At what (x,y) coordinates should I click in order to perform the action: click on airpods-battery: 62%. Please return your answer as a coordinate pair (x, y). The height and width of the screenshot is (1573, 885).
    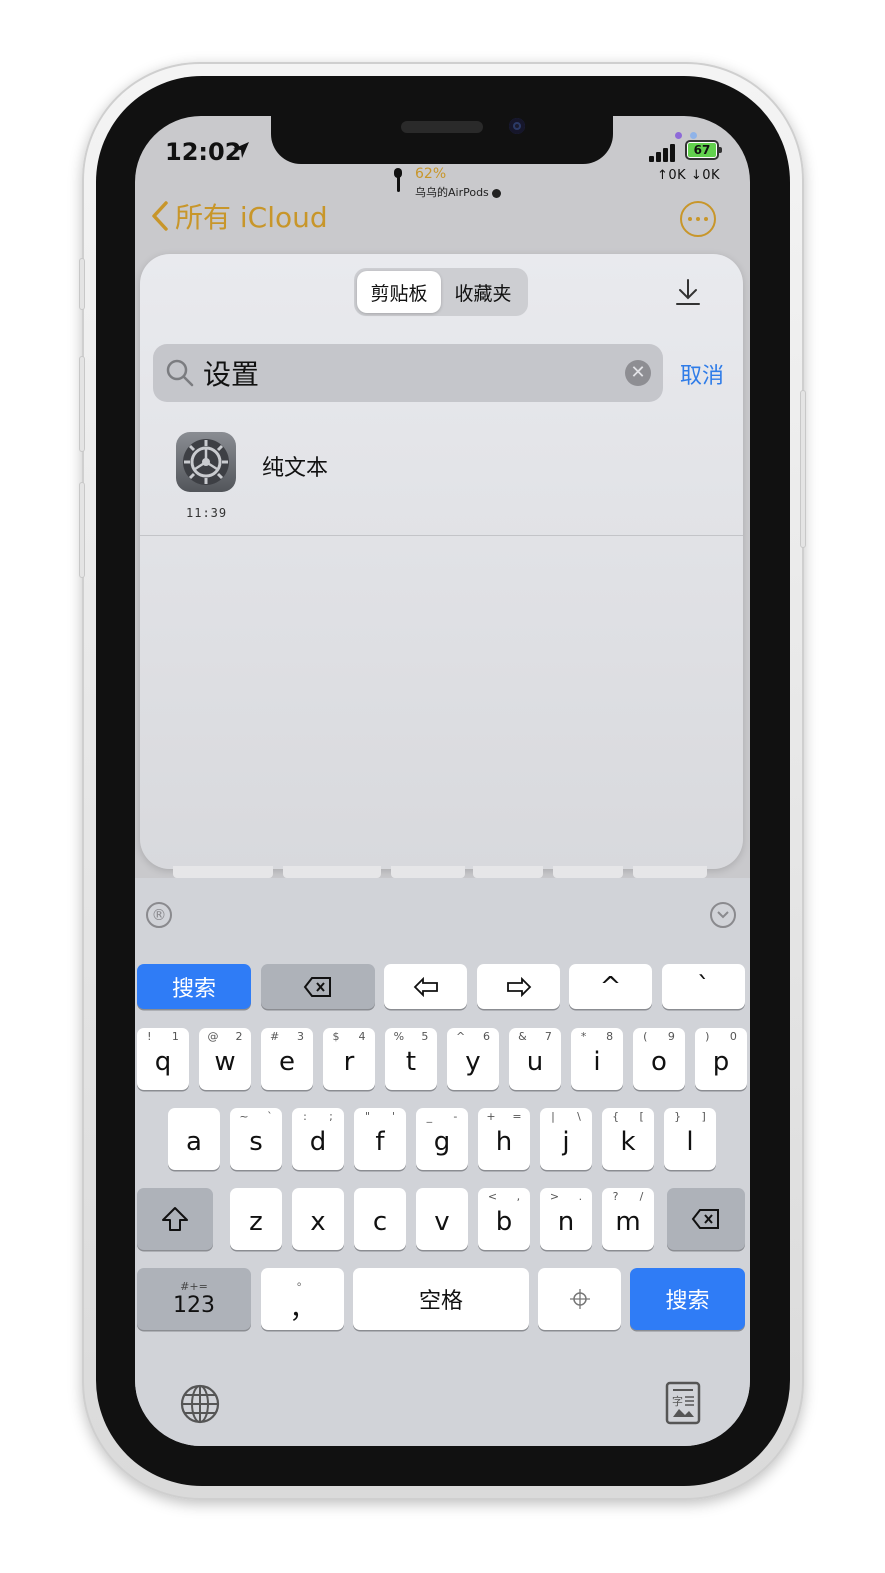
    Looking at the image, I should click on (431, 174).